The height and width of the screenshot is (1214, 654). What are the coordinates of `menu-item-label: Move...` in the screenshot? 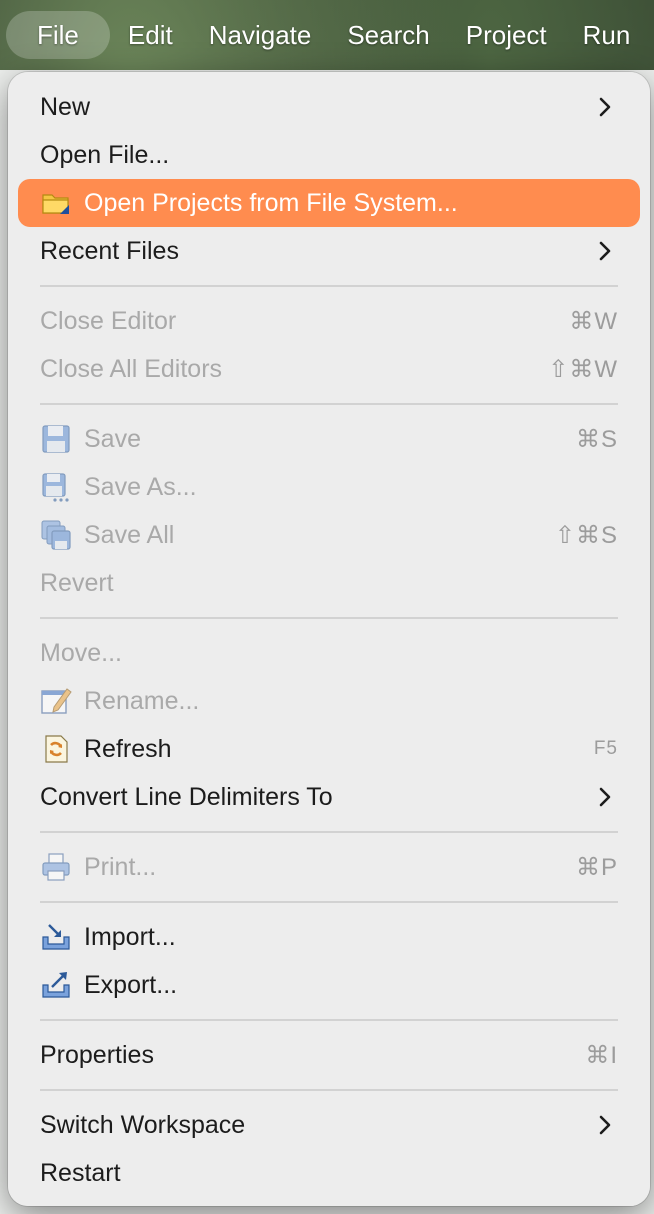 It's located at (81, 652).